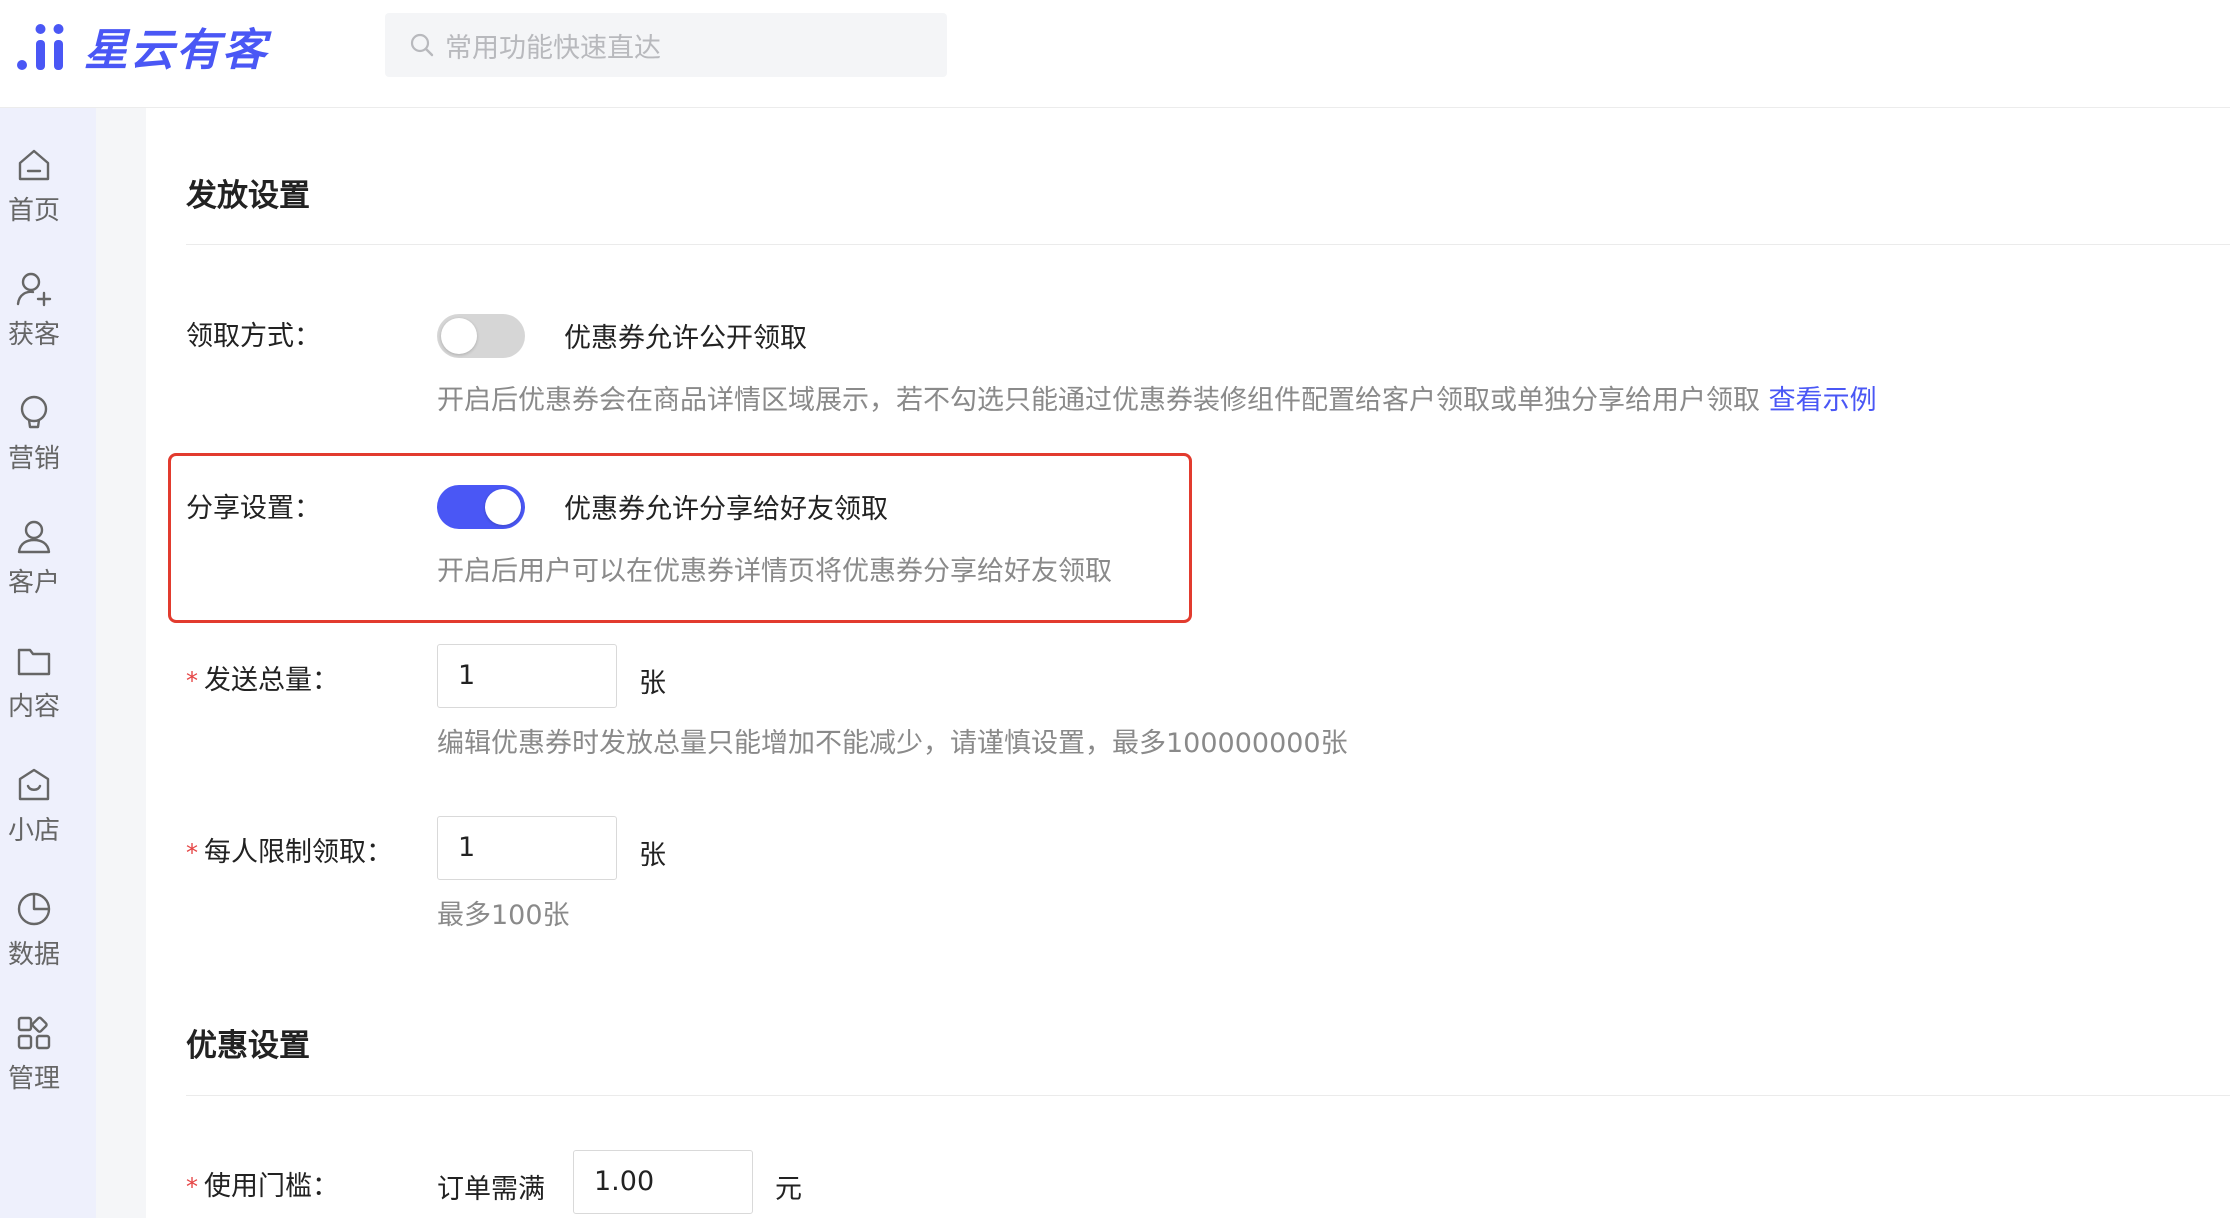  I want to click on search-input: 常用功能快速直达, so click(666, 45).